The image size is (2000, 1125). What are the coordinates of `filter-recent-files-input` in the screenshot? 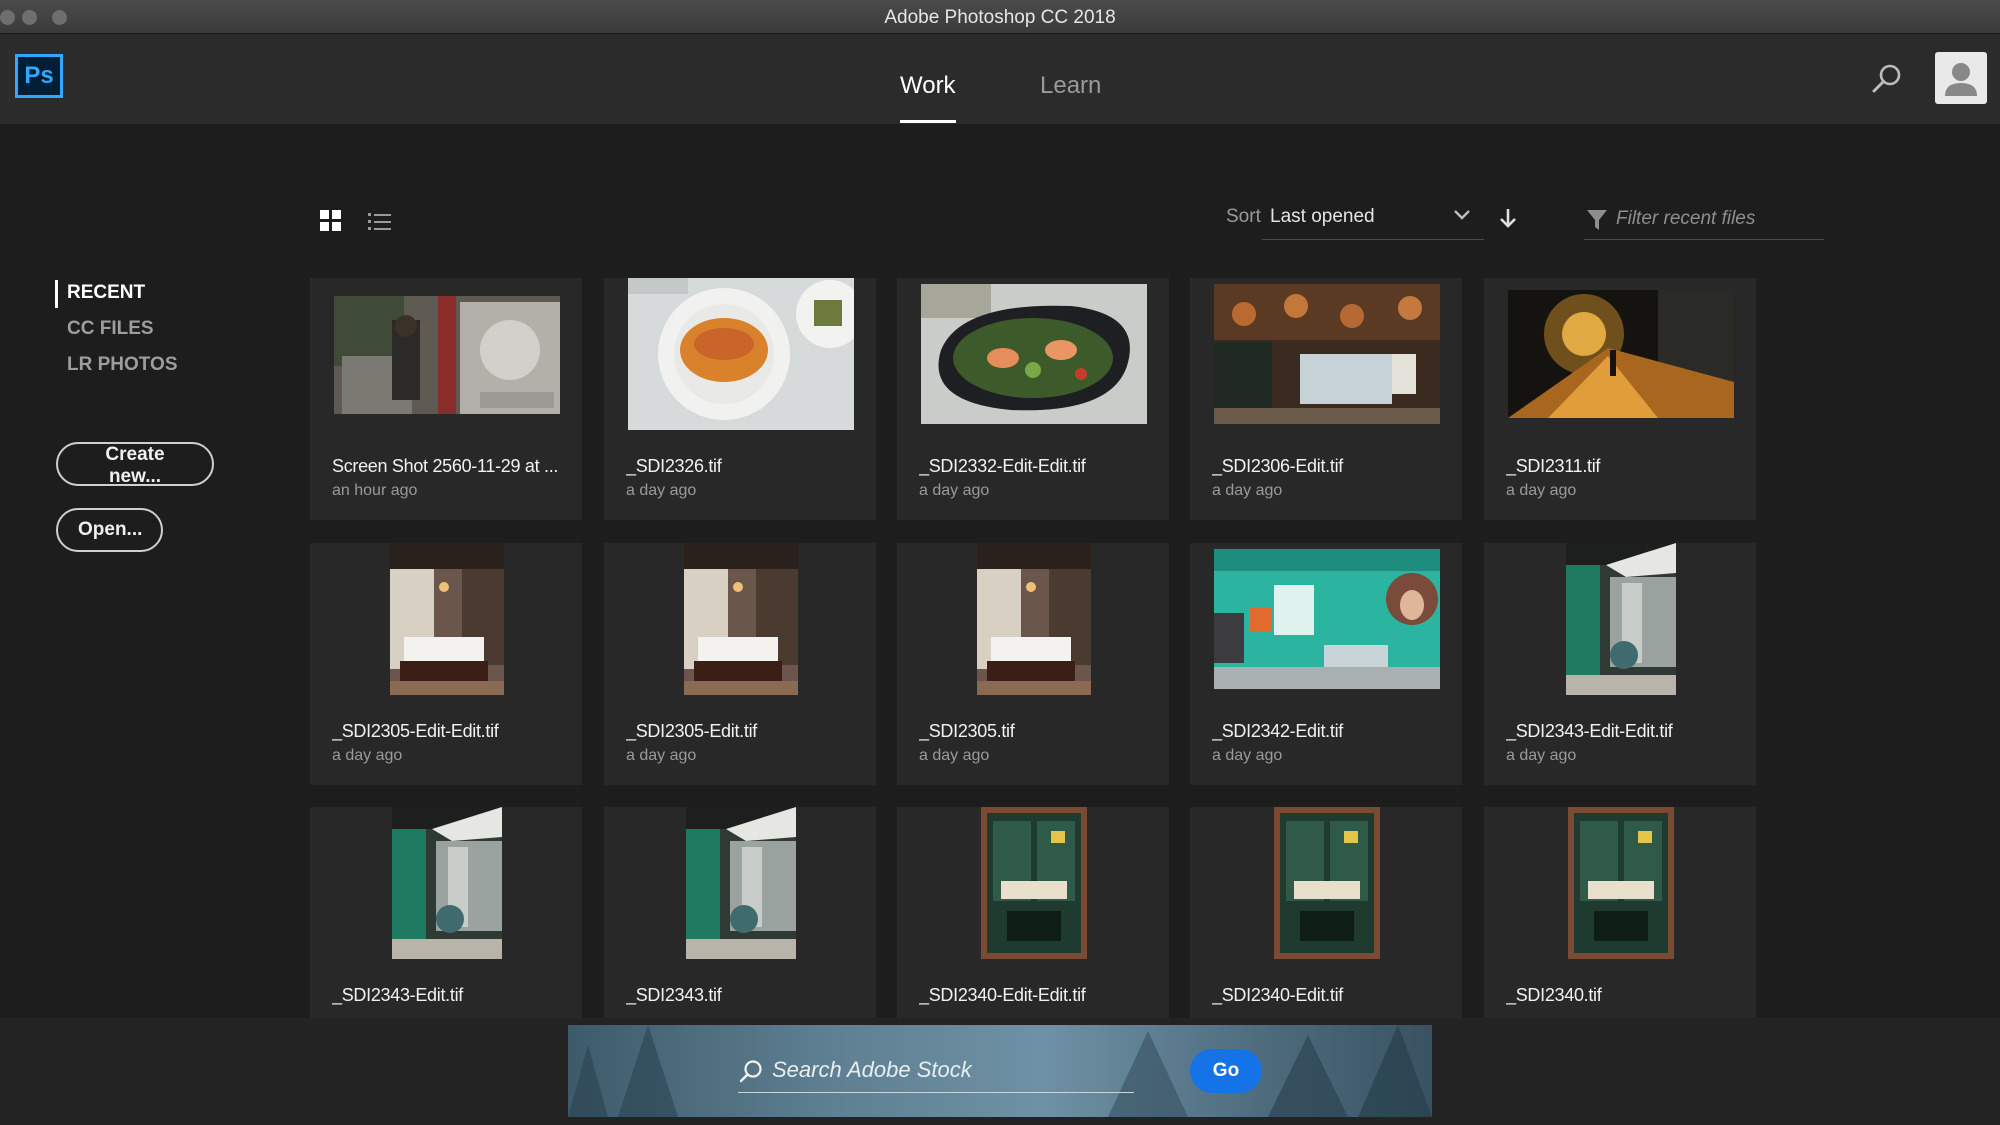 It's located at (1716, 219).